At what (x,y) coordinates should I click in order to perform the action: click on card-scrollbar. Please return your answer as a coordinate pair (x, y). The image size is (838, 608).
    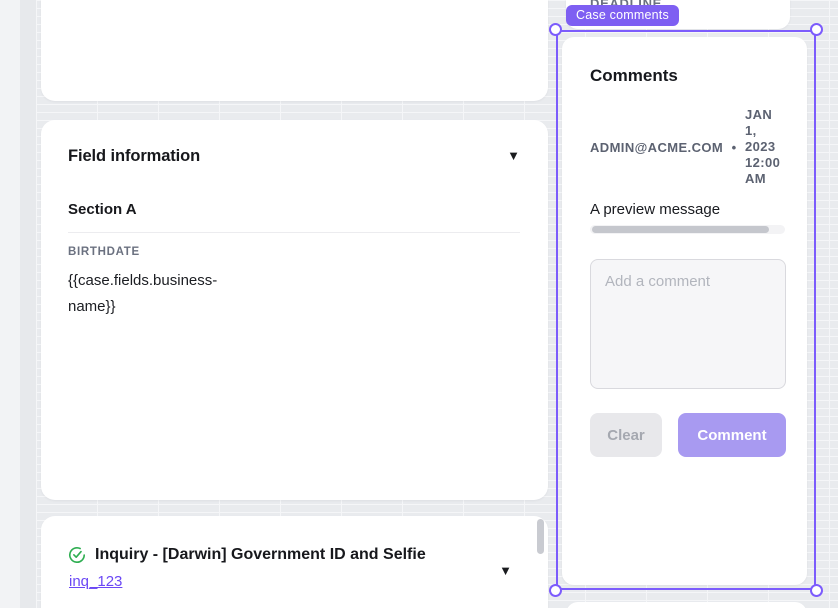
    Looking at the image, I should click on (540, 536).